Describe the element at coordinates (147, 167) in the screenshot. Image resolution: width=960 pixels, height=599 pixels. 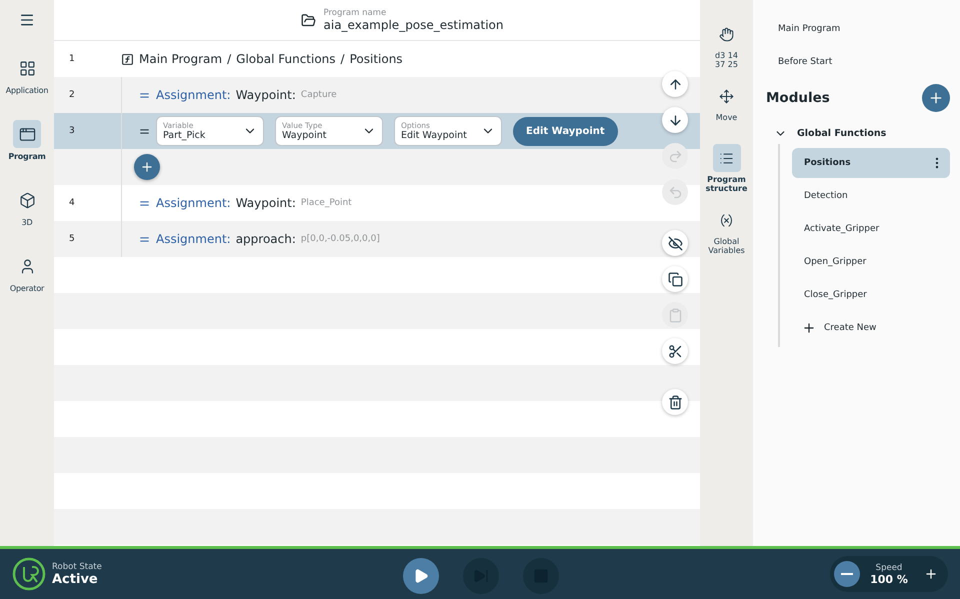
I see `add-button` at that location.